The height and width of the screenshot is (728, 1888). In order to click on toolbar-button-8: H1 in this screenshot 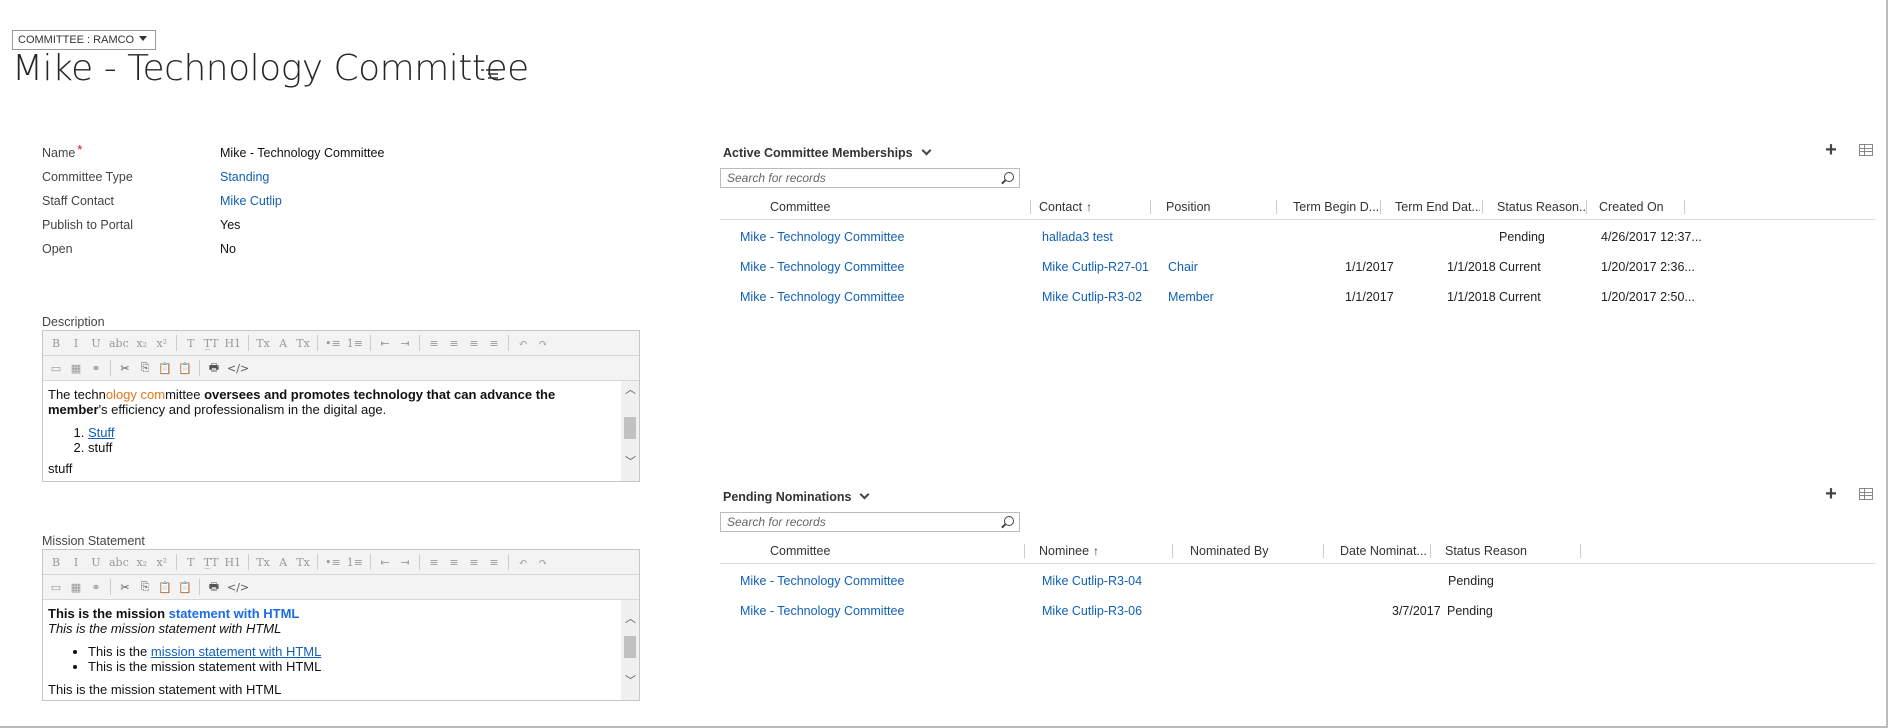, I will do `click(232, 343)`.